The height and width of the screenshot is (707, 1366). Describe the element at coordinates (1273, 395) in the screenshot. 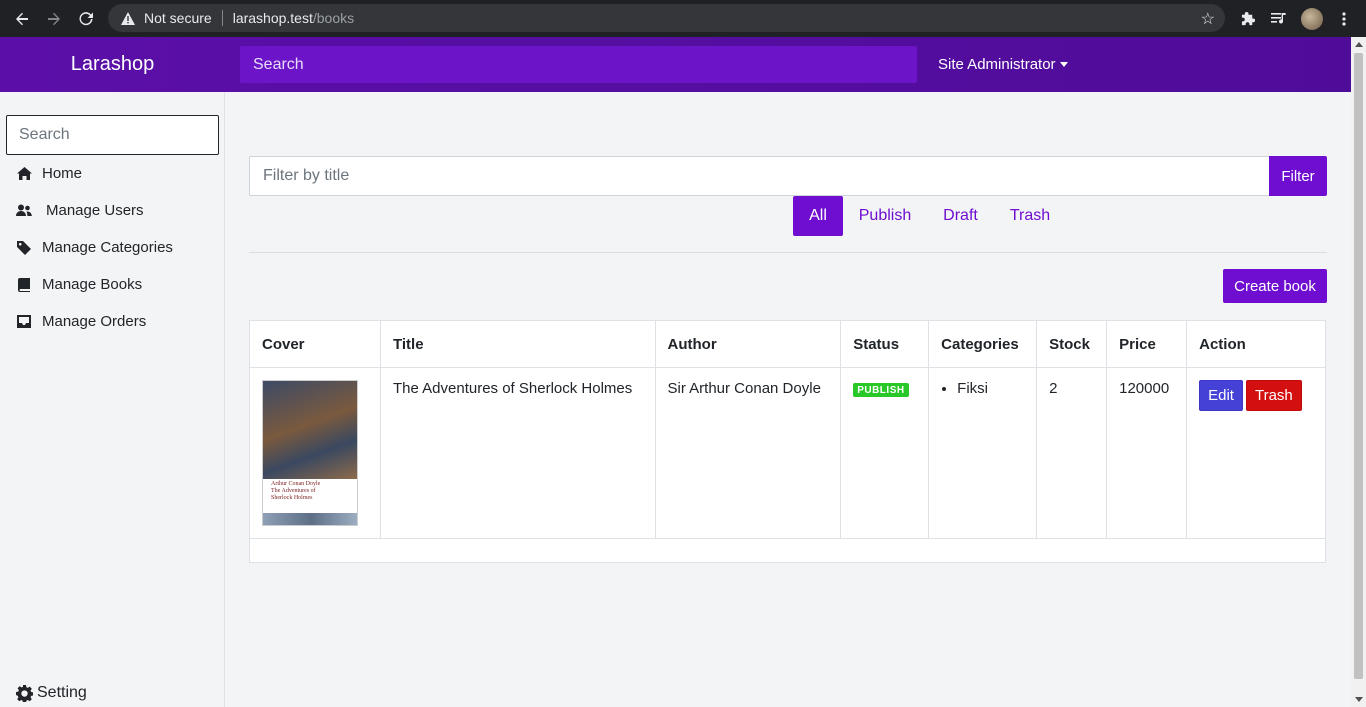

I see `trash-button: Trash` at that location.